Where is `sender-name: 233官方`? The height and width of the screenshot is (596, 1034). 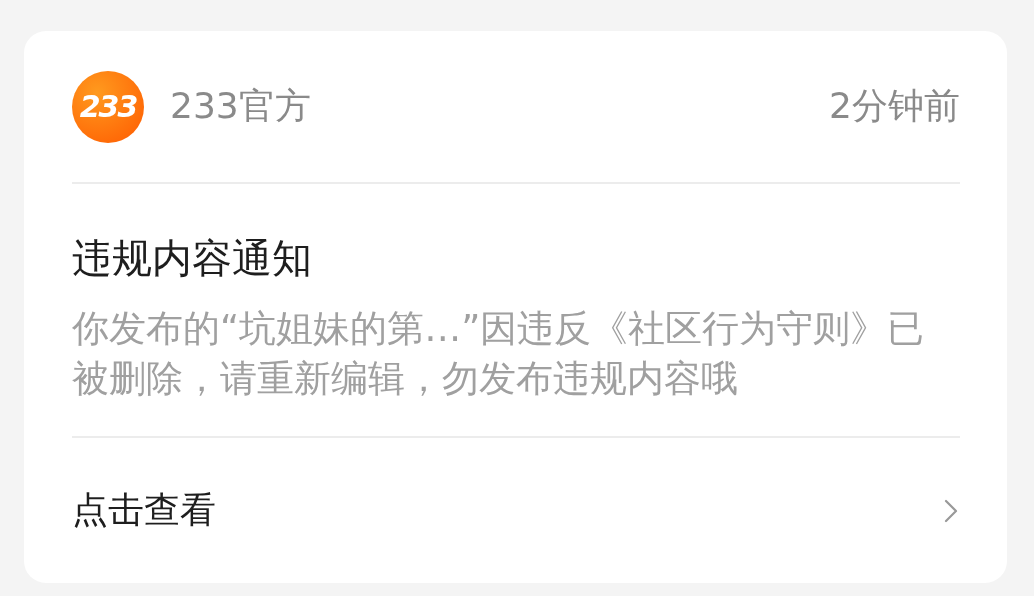 sender-name: 233官方 is located at coordinates (240, 106).